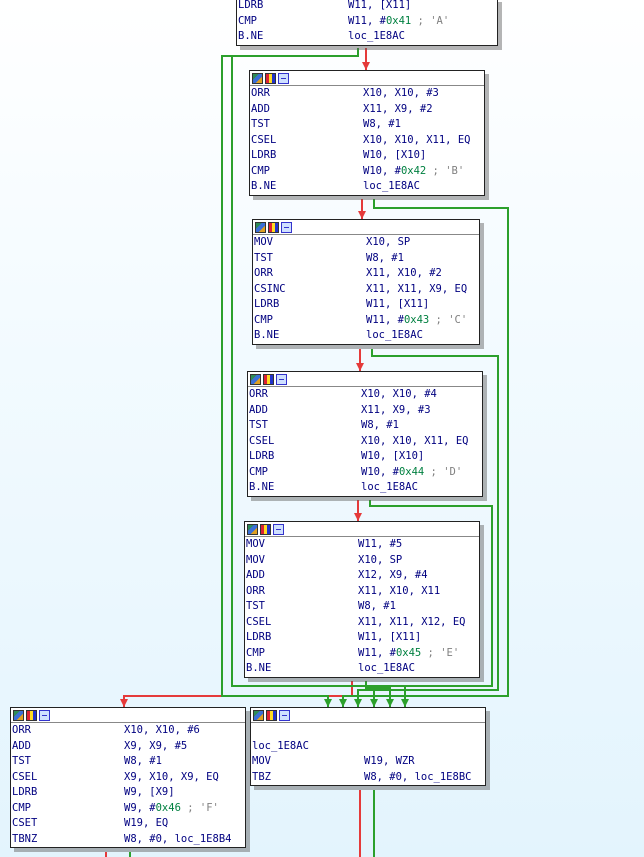 The height and width of the screenshot is (857, 644). What do you see at coordinates (365, 473) in the screenshot?
I see `instruction-line: CMP W10, #0x44 ; 'D'` at bounding box center [365, 473].